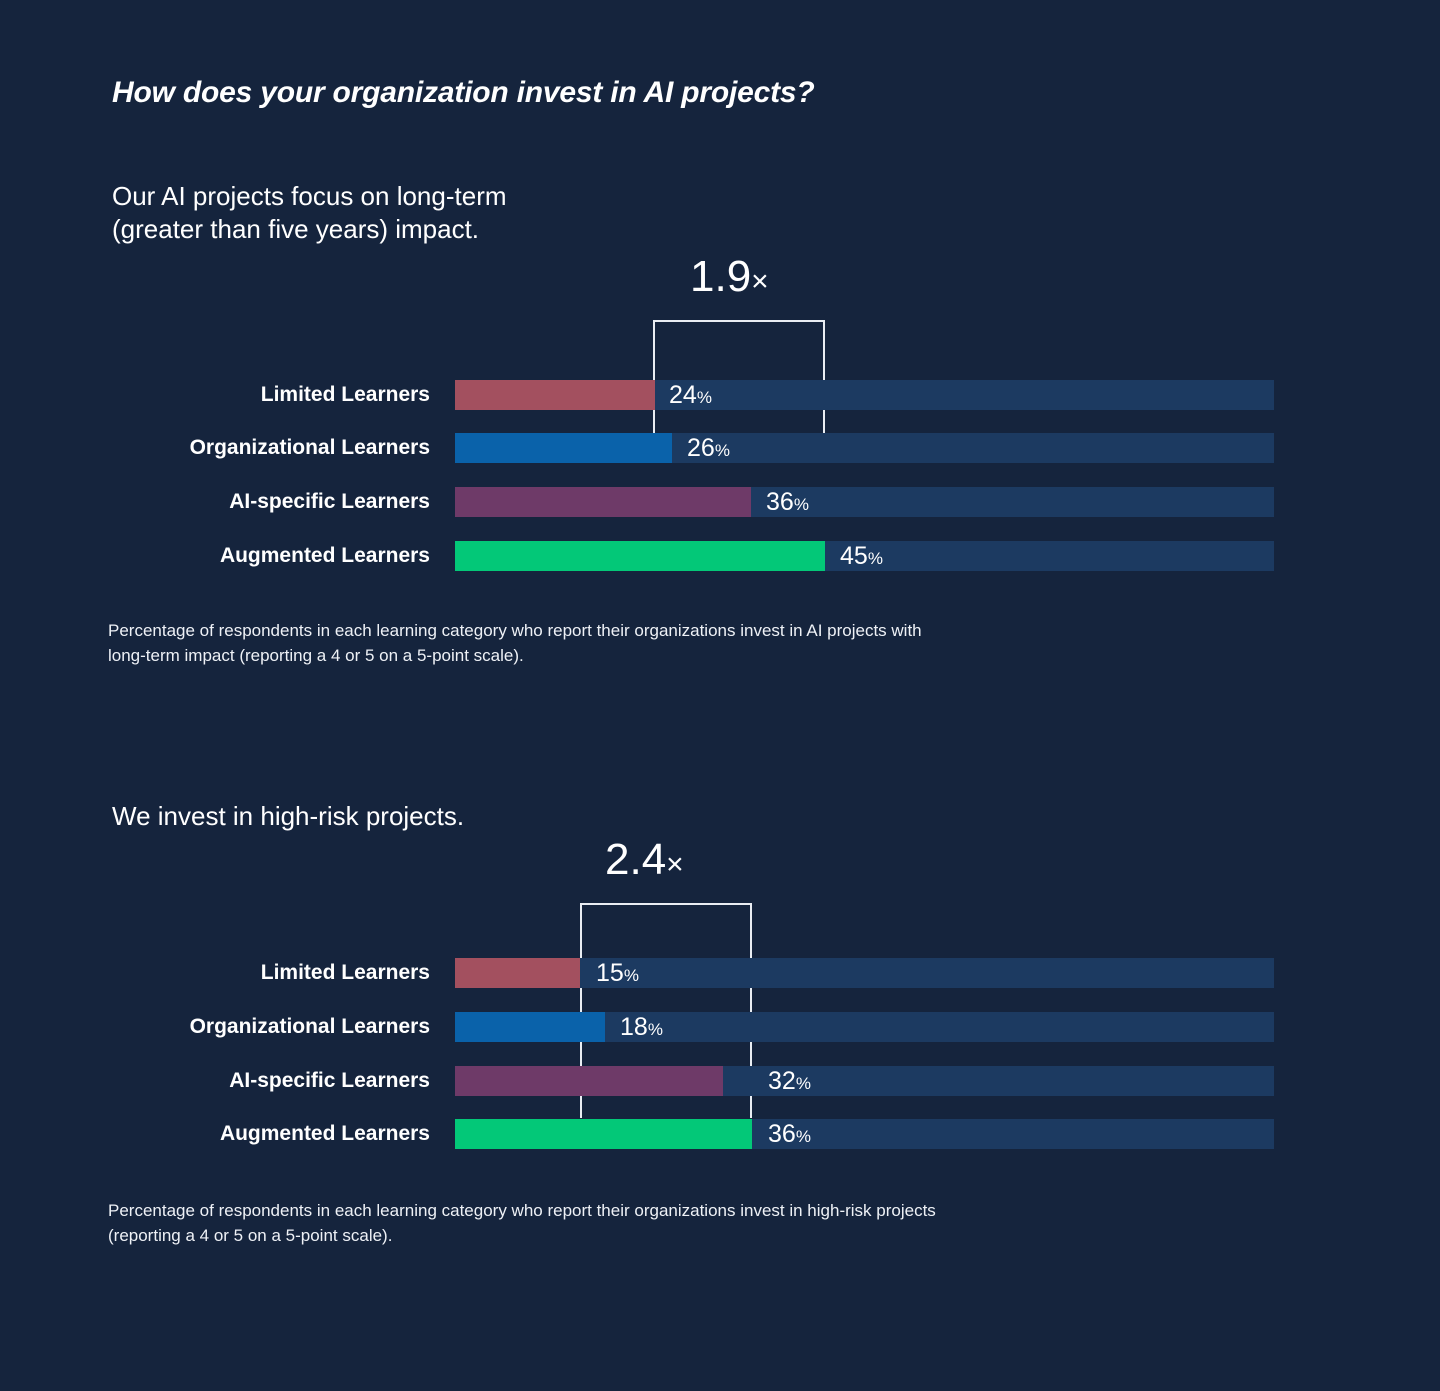 The height and width of the screenshot is (1391, 1440). Describe the element at coordinates (854, 556) in the screenshot. I see `bar-value-number: 45` at that location.